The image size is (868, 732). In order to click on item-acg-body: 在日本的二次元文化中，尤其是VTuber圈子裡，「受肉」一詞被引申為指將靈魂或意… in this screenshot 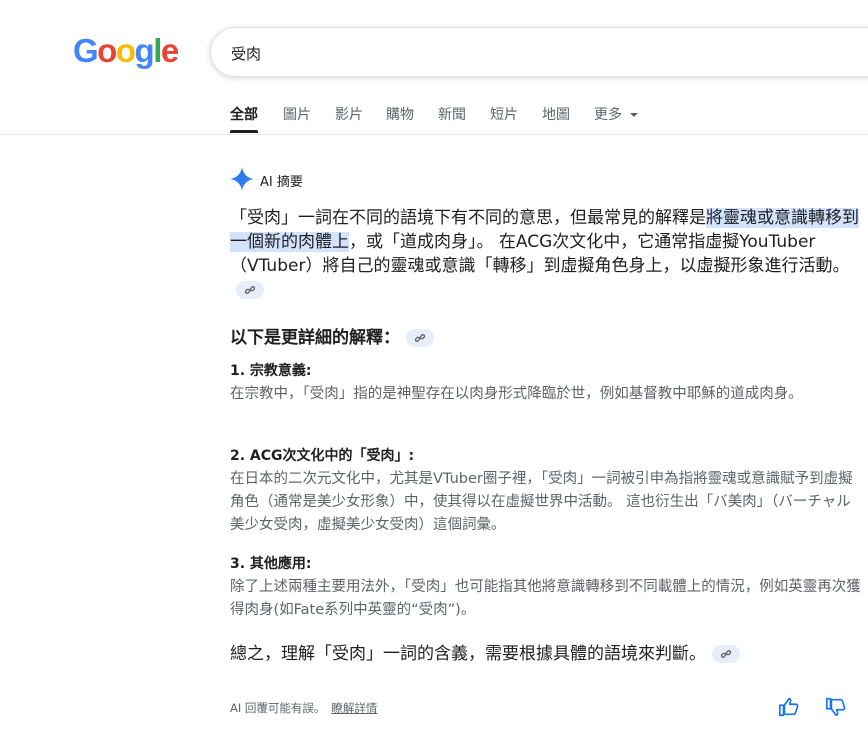, I will do `click(541, 502)`.